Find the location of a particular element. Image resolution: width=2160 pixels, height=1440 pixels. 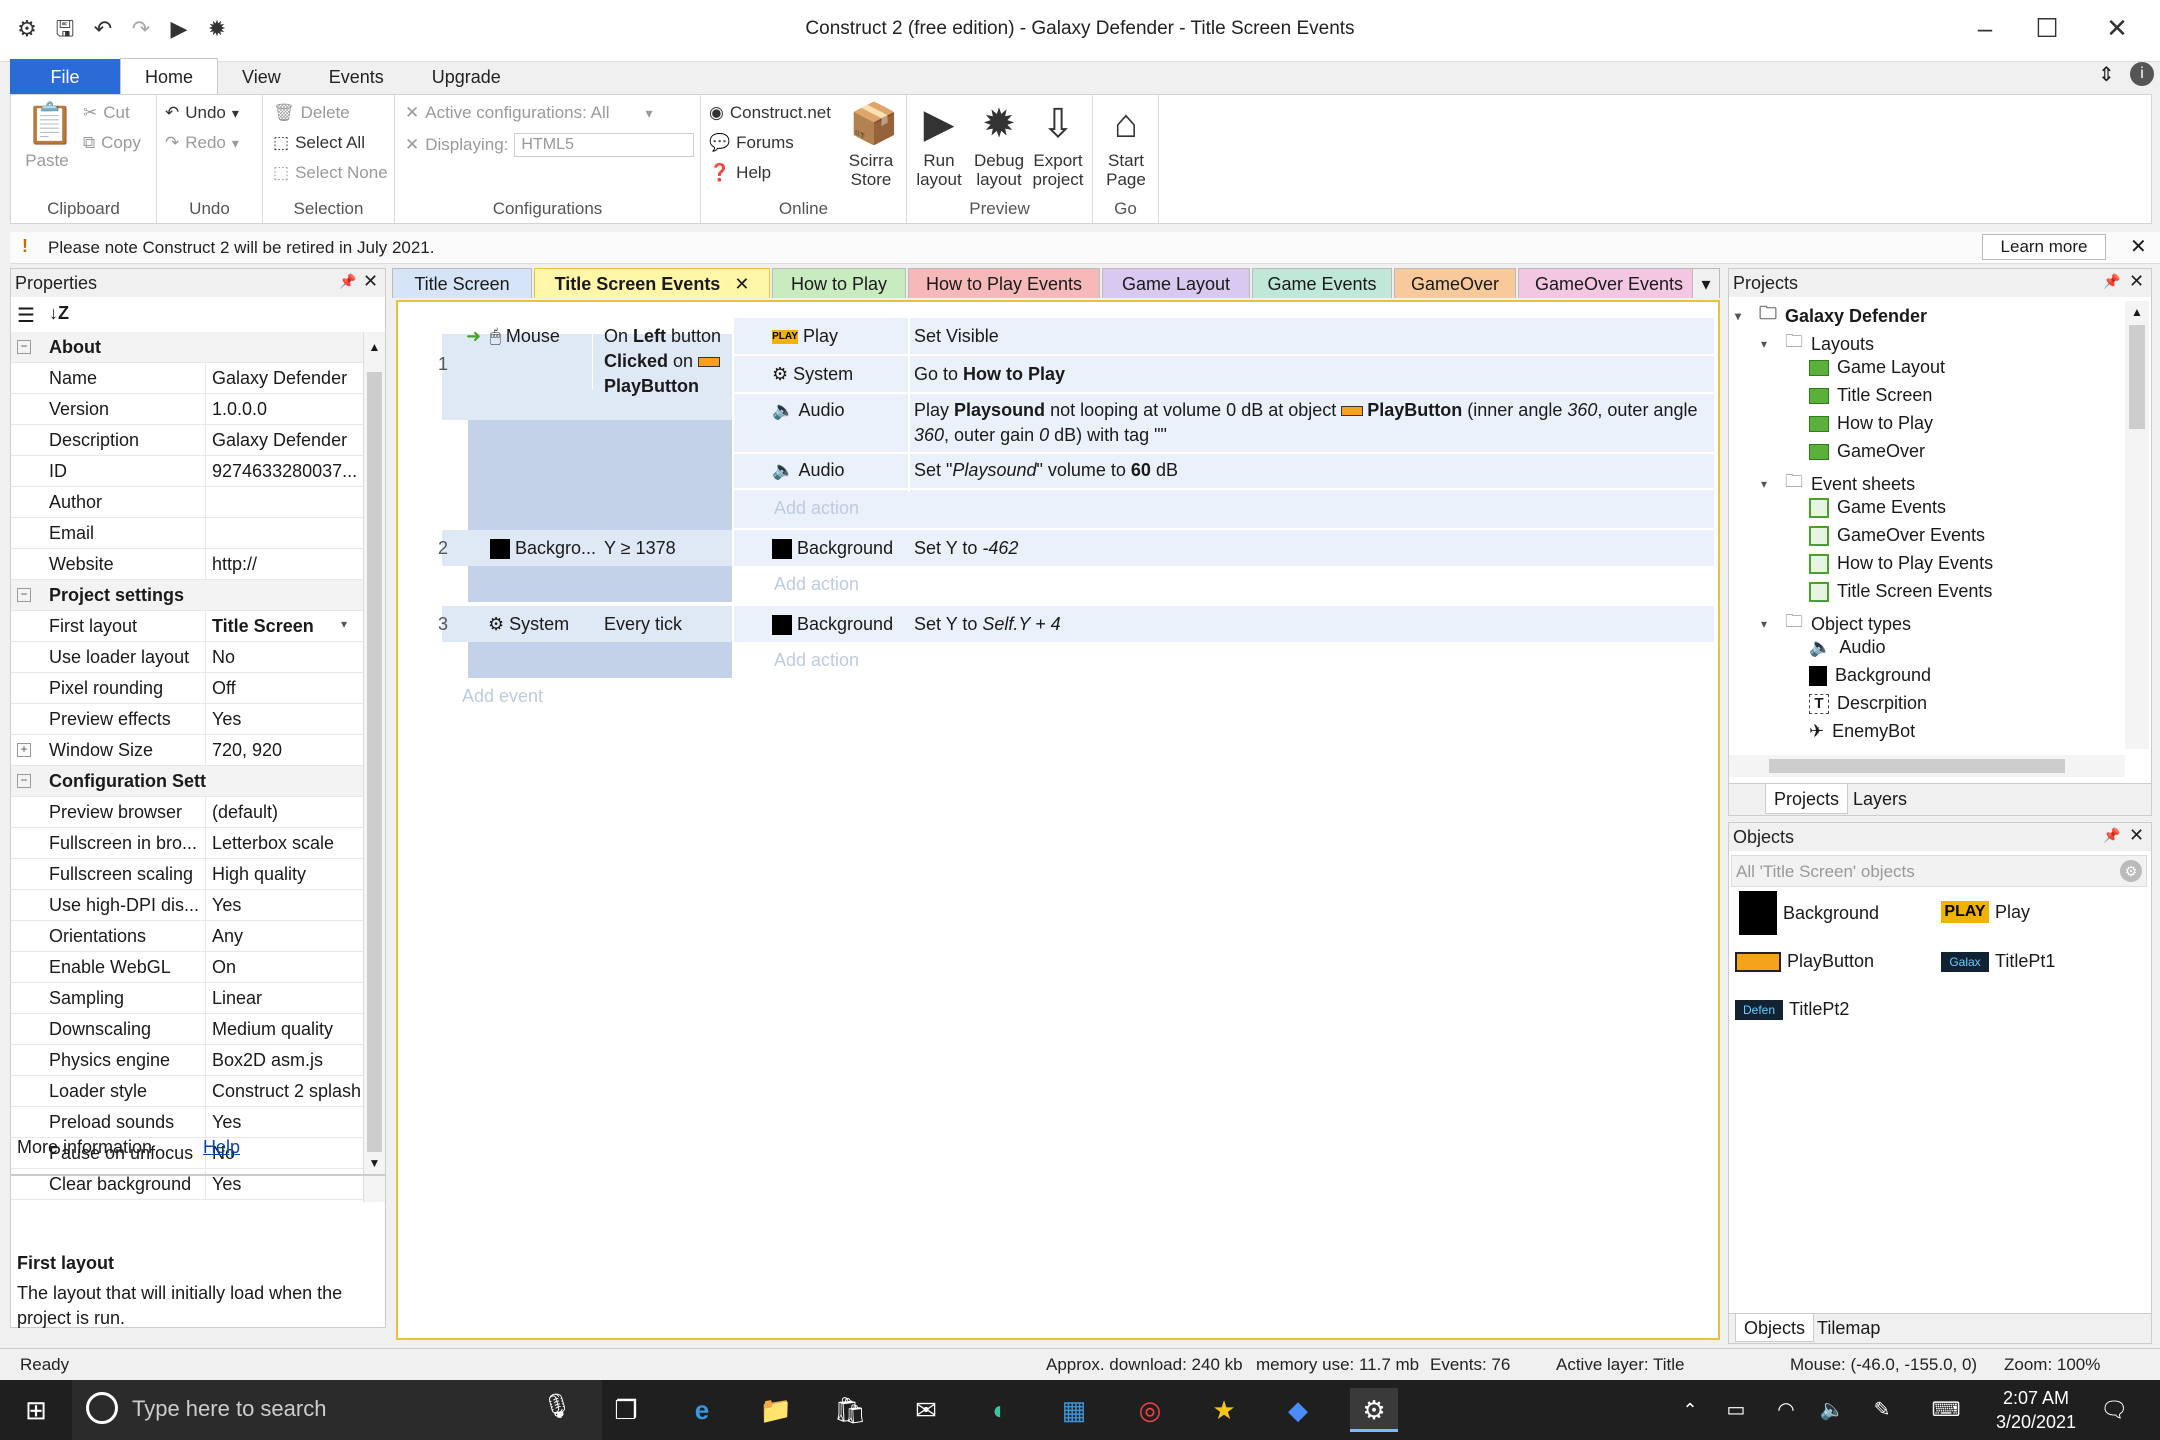

pin-icon: 📌 is located at coordinates (2111, 281).